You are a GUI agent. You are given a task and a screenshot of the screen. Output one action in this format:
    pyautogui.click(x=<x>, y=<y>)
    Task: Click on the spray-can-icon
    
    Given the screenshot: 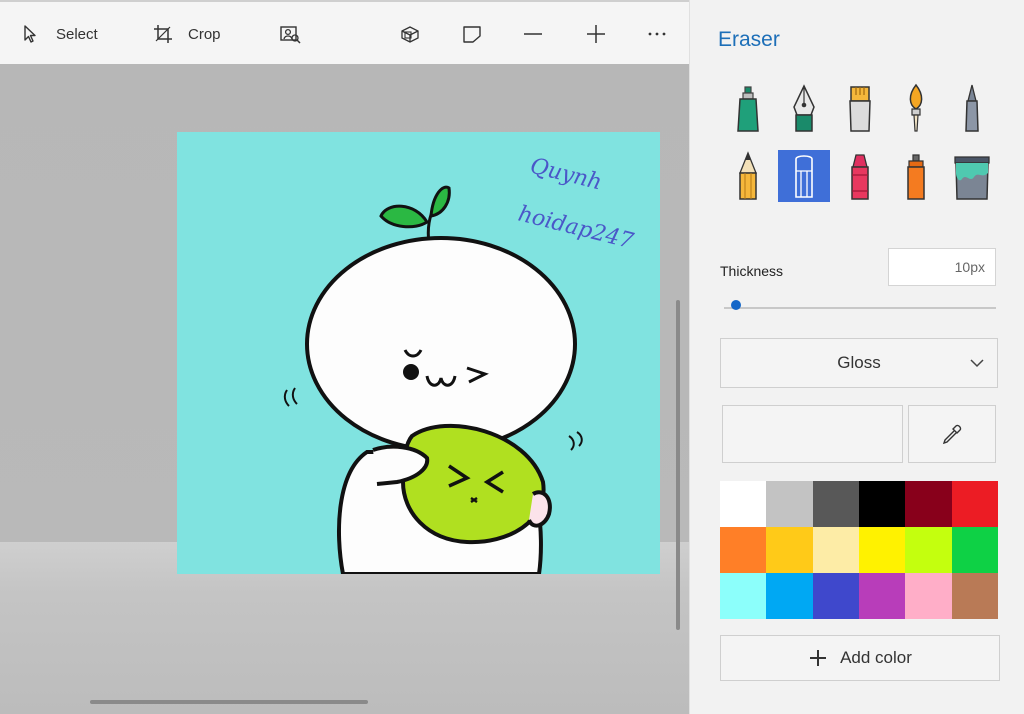 What is the action you would take?
    pyautogui.click(x=916, y=177)
    